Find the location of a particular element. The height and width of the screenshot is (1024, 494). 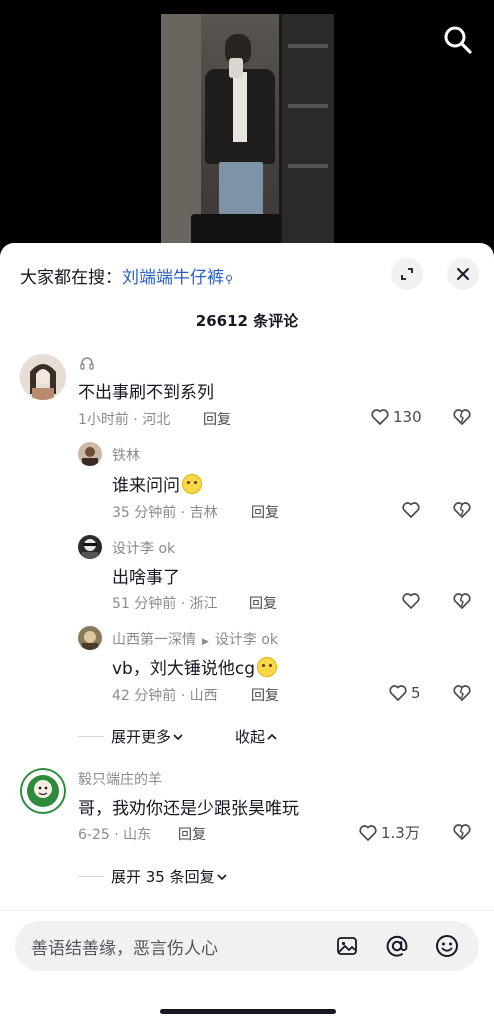

comment-text: 谁来问问 is located at coordinates (157, 483).